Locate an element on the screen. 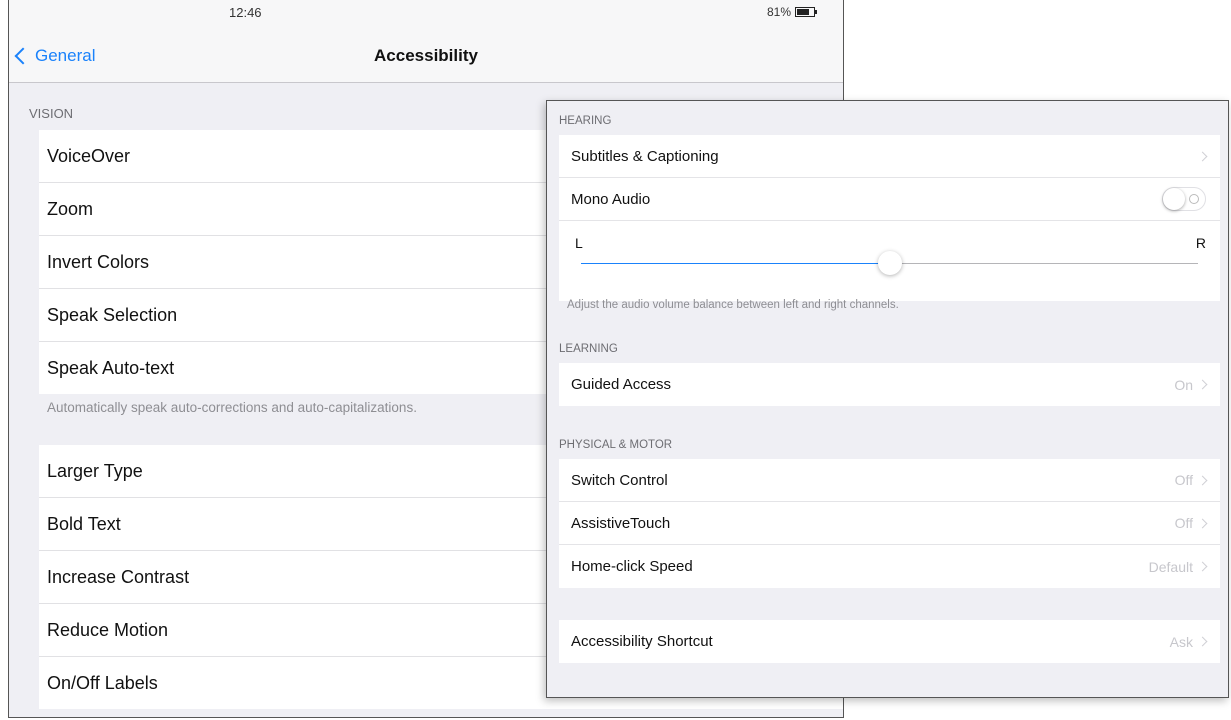 This screenshot has height=720, width=1231. row-guided-access: Guided Access On is located at coordinates (889, 384).